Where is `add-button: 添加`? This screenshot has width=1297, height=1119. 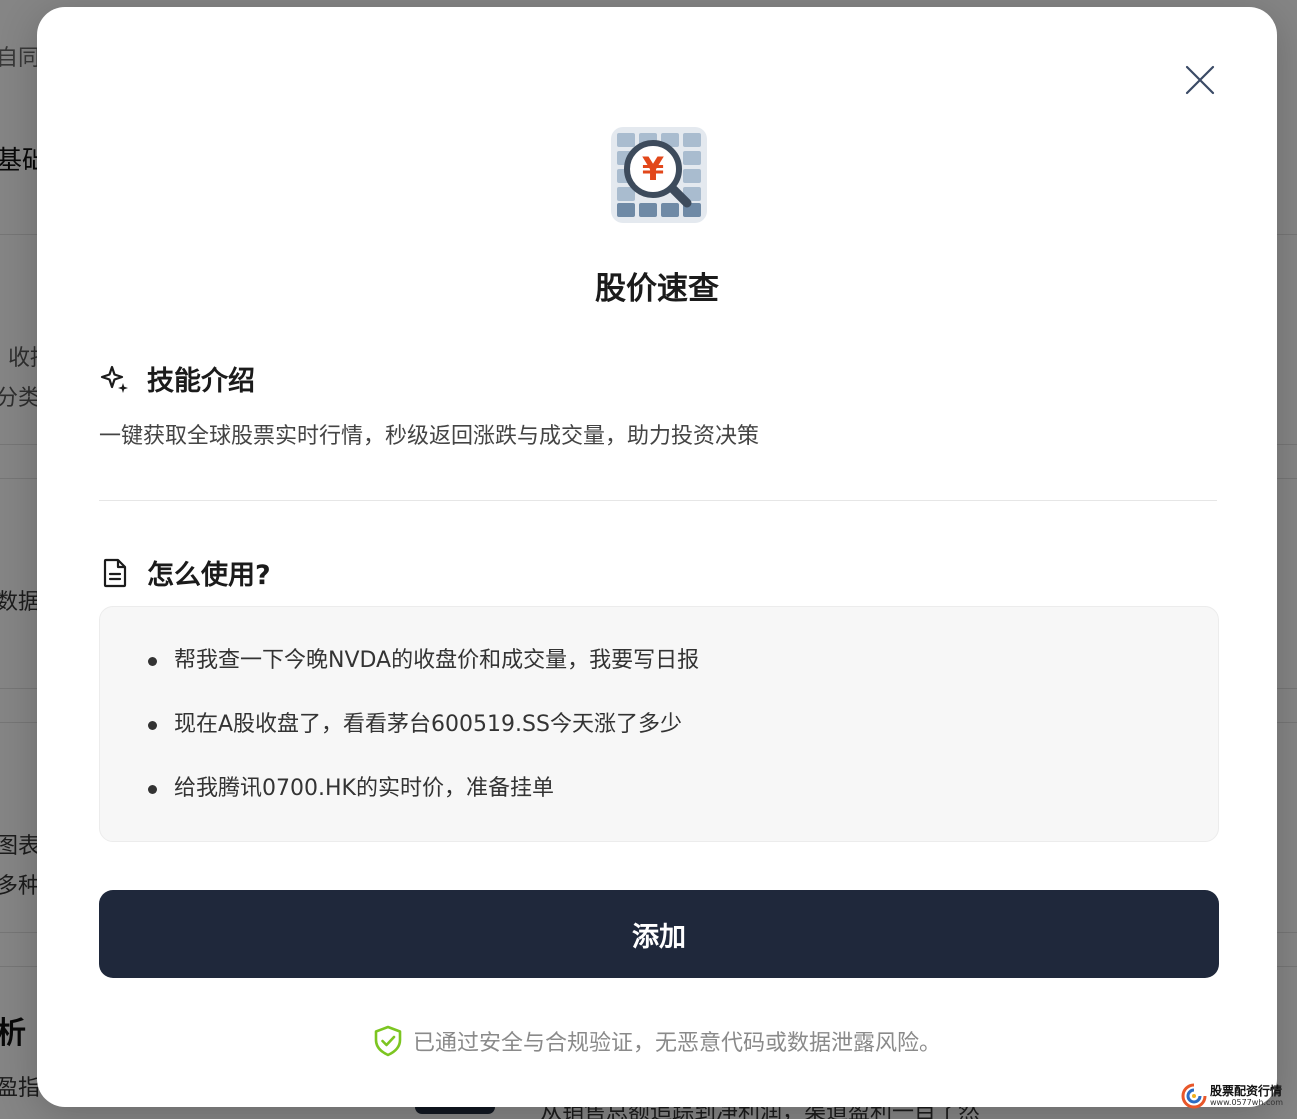 add-button: 添加 is located at coordinates (659, 934).